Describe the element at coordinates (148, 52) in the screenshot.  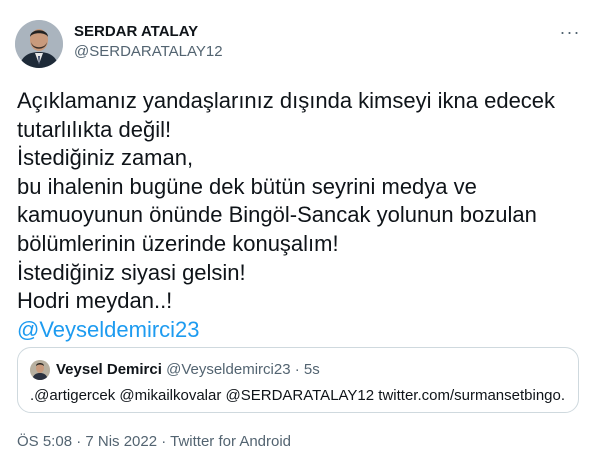
I see `author-handle: @SERDARATALAY12` at that location.